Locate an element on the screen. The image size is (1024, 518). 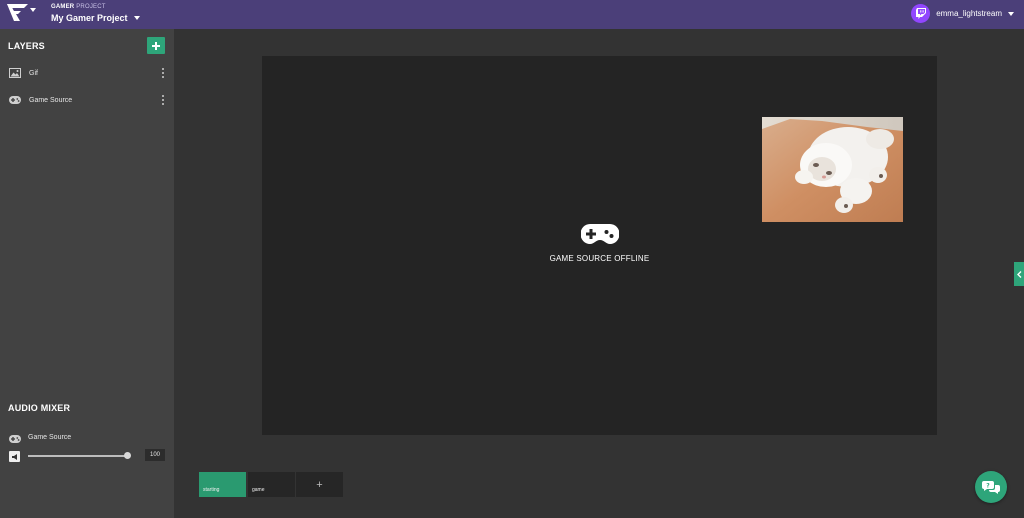
scene-starting: starting is located at coordinates (222, 484).